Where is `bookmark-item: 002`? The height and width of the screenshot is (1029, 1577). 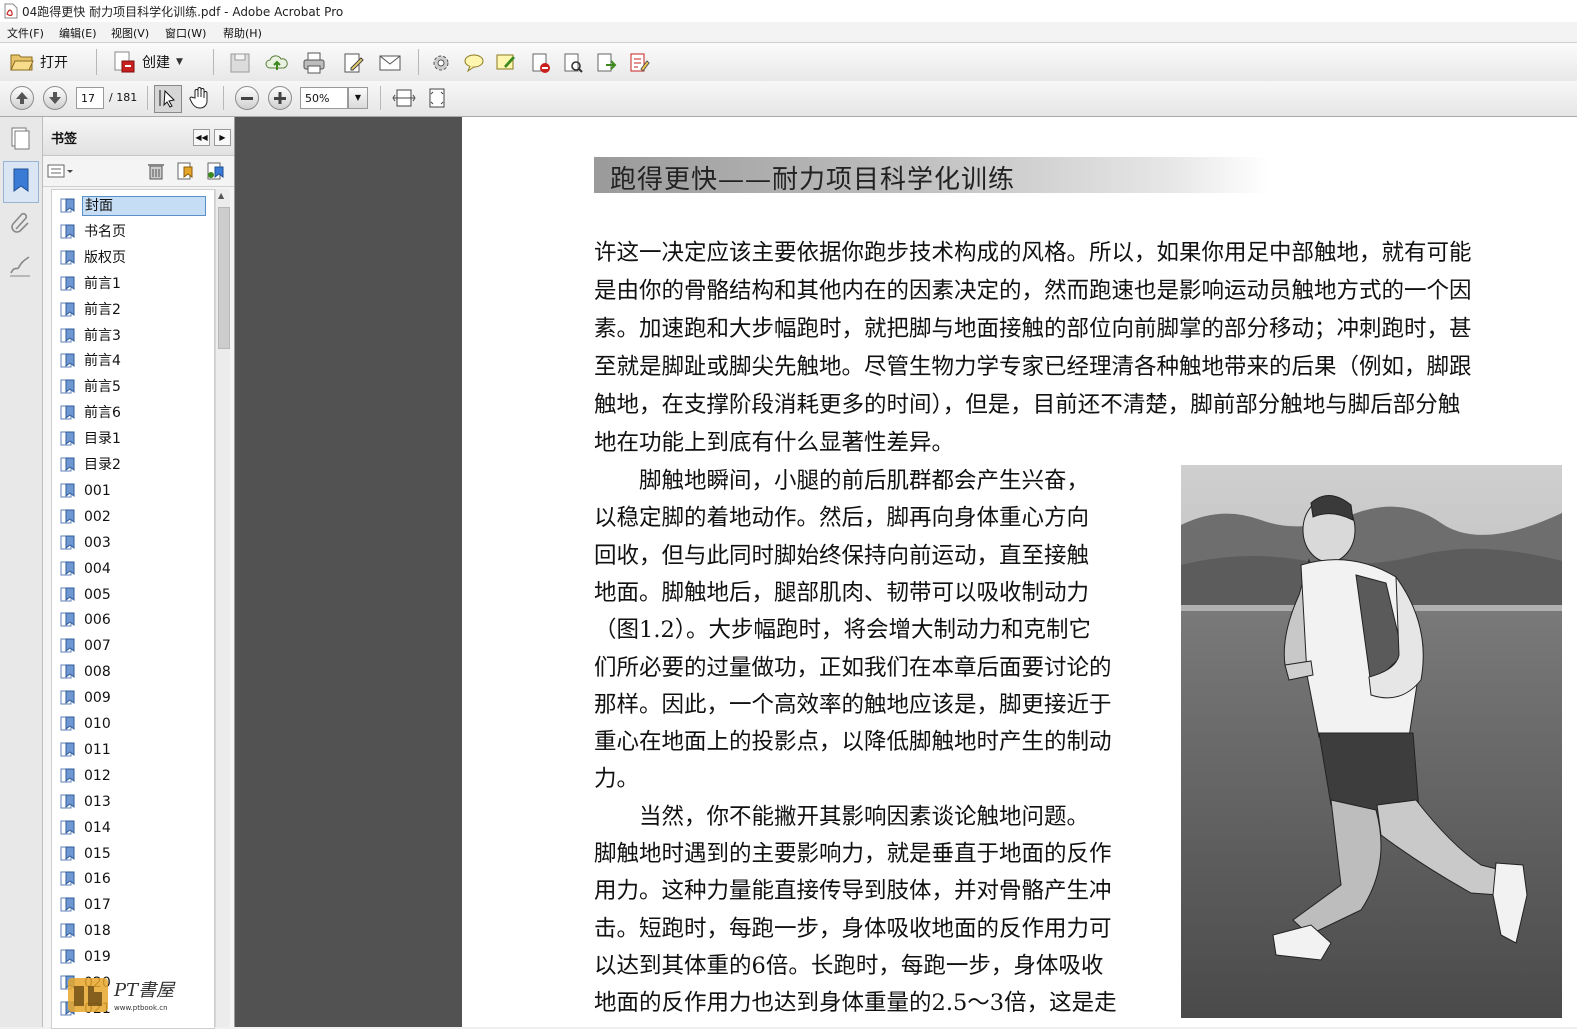 bookmark-item: 002 is located at coordinates (86, 517).